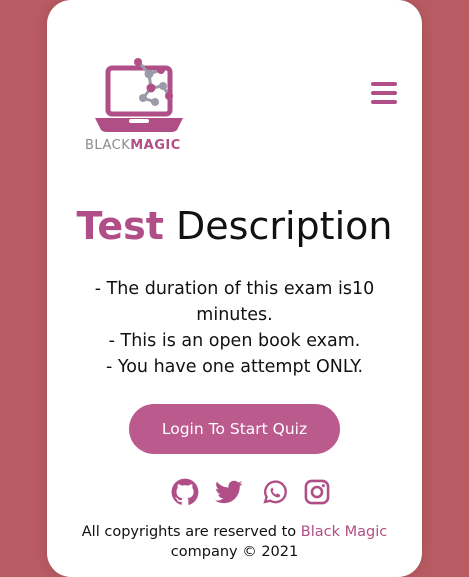  I want to click on description-line: - The duration of this exam is10, so click(234, 289).